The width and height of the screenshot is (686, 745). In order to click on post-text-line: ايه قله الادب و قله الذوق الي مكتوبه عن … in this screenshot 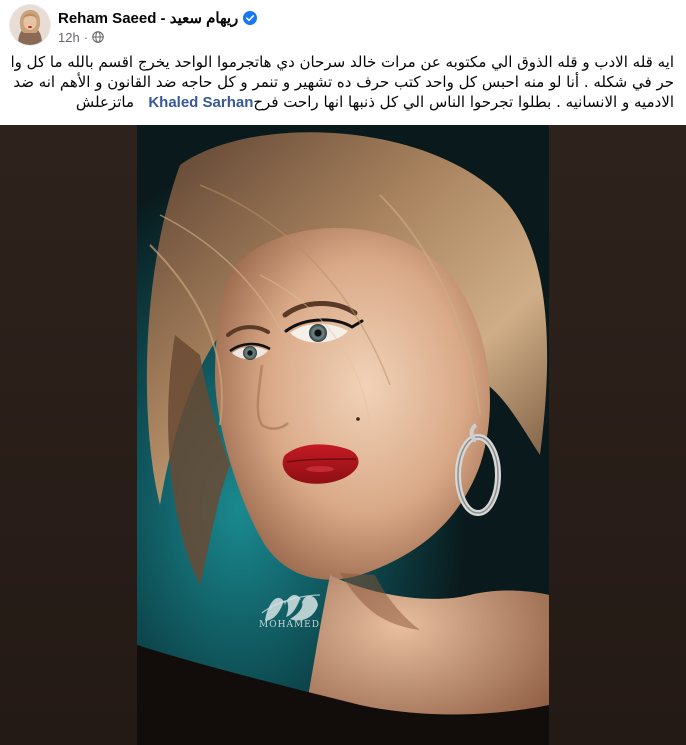, I will do `click(343, 62)`.